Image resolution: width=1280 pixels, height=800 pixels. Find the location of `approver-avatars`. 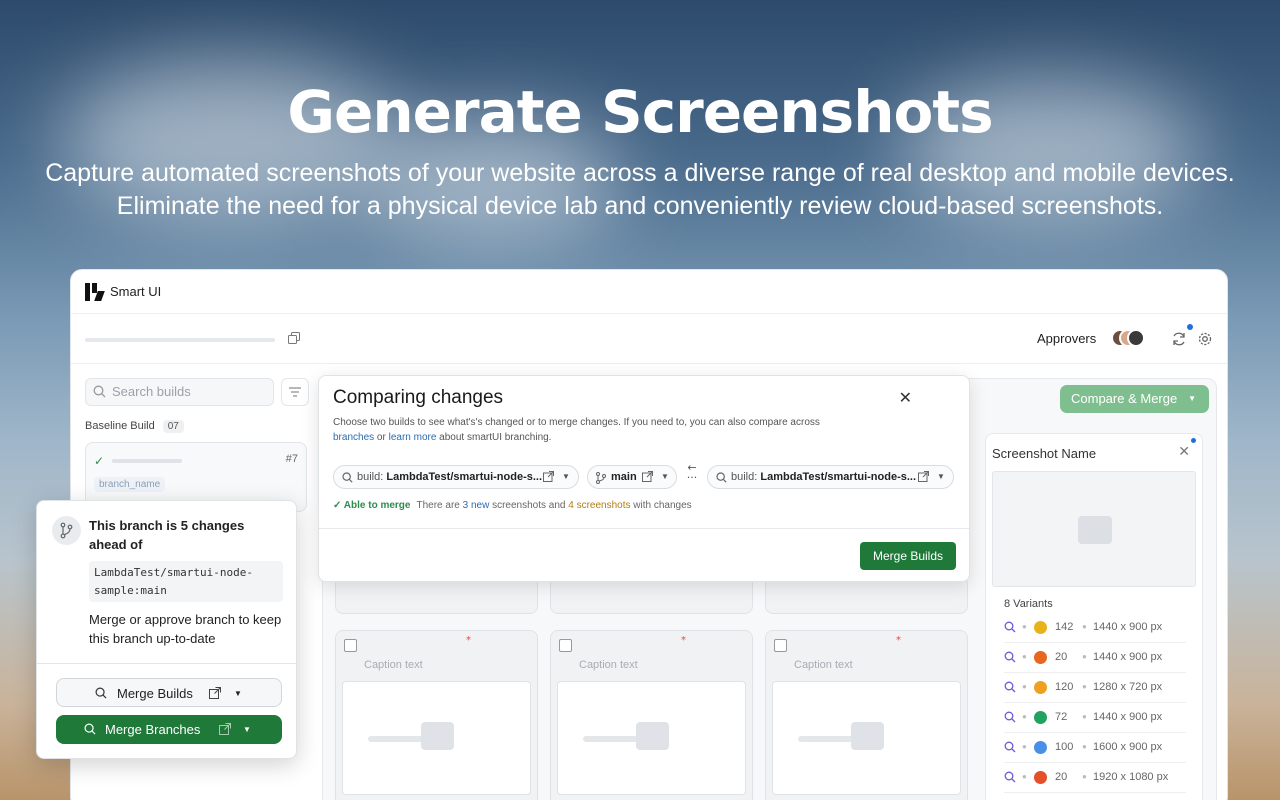

approver-avatars is located at coordinates (1131, 339).